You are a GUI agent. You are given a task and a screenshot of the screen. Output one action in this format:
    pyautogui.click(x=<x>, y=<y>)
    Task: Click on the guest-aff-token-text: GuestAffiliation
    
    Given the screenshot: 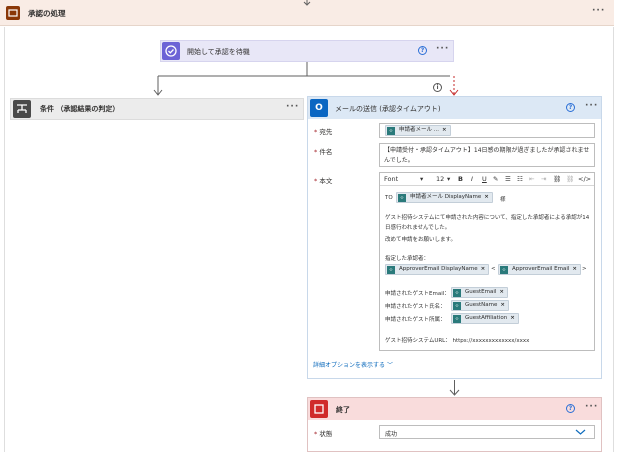 What is the action you would take?
    pyautogui.click(x=486, y=318)
    